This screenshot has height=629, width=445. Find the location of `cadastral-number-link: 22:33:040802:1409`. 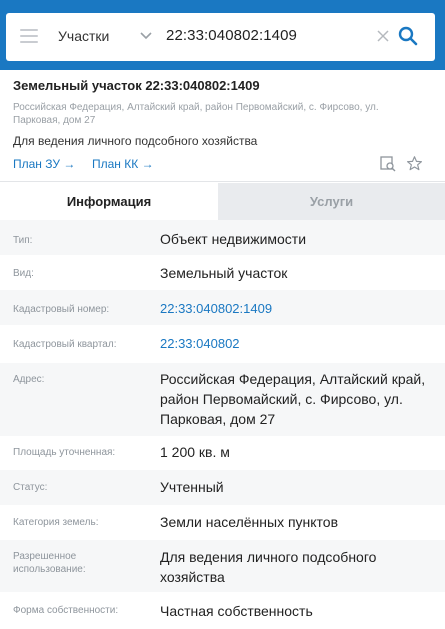

cadastral-number-link: 22:33:040802:1409 is located at coordinates (295, 309).